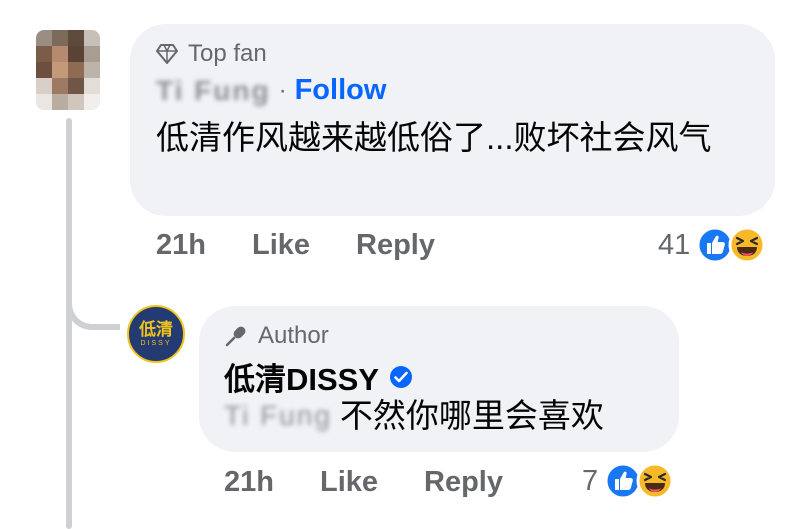 Image resolution: width=800 pixels, height=529 pixels. What do you see at coordinates (434, 137) in the screenshot?
I see `comment-text: 低清作风越来越低俗了...败坏社会风气` at bounding box center [434, 137].